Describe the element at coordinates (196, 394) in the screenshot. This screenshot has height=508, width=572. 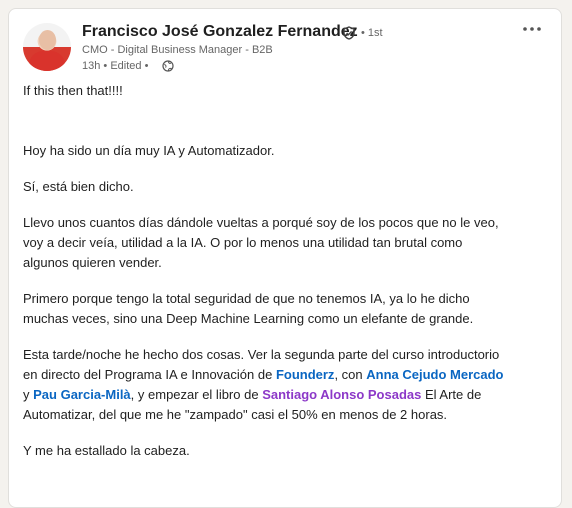
I see `post-text: , y empezar el libro de` at that location.